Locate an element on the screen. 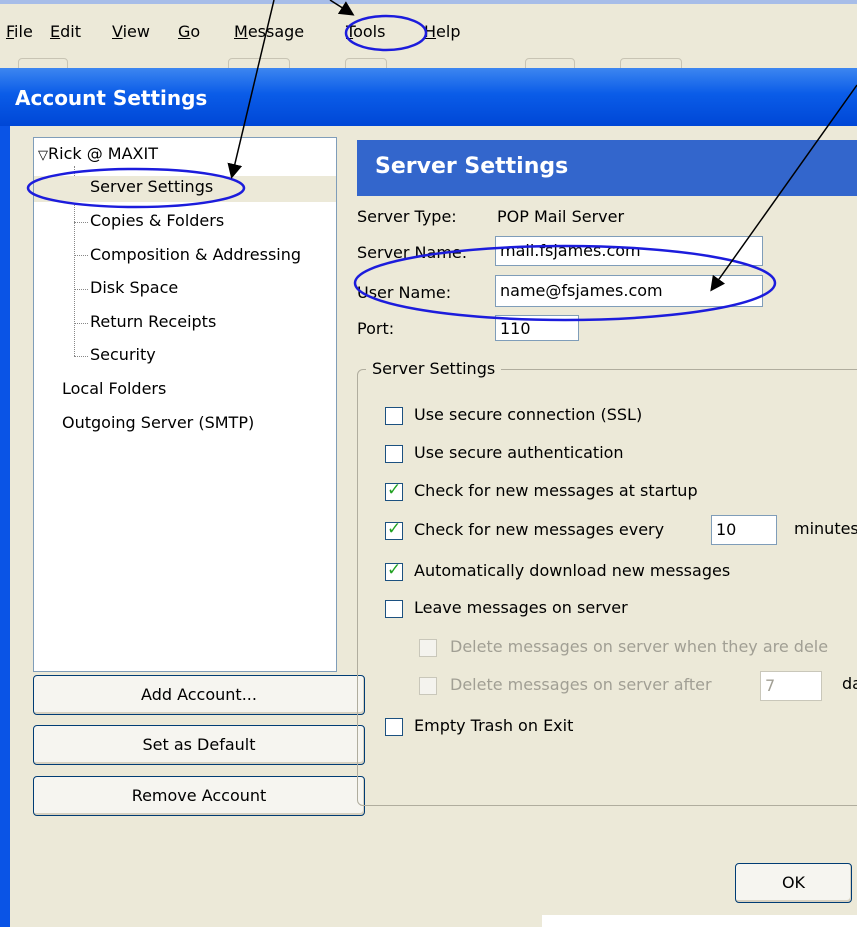  tree-item-outgoing-server: Outgoing Server (SMTP) is located at coordinates (158, 422).